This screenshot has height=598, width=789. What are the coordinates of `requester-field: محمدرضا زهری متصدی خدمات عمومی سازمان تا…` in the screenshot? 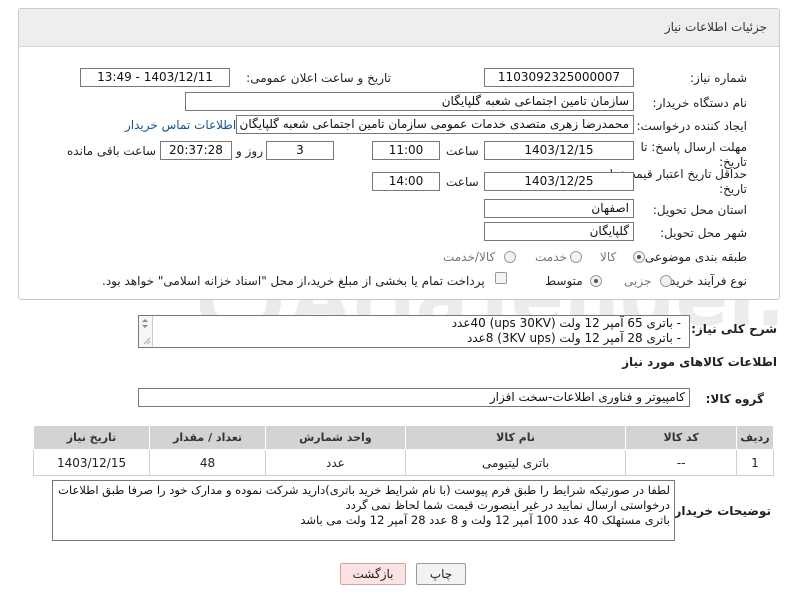 It's located at (435, 124).